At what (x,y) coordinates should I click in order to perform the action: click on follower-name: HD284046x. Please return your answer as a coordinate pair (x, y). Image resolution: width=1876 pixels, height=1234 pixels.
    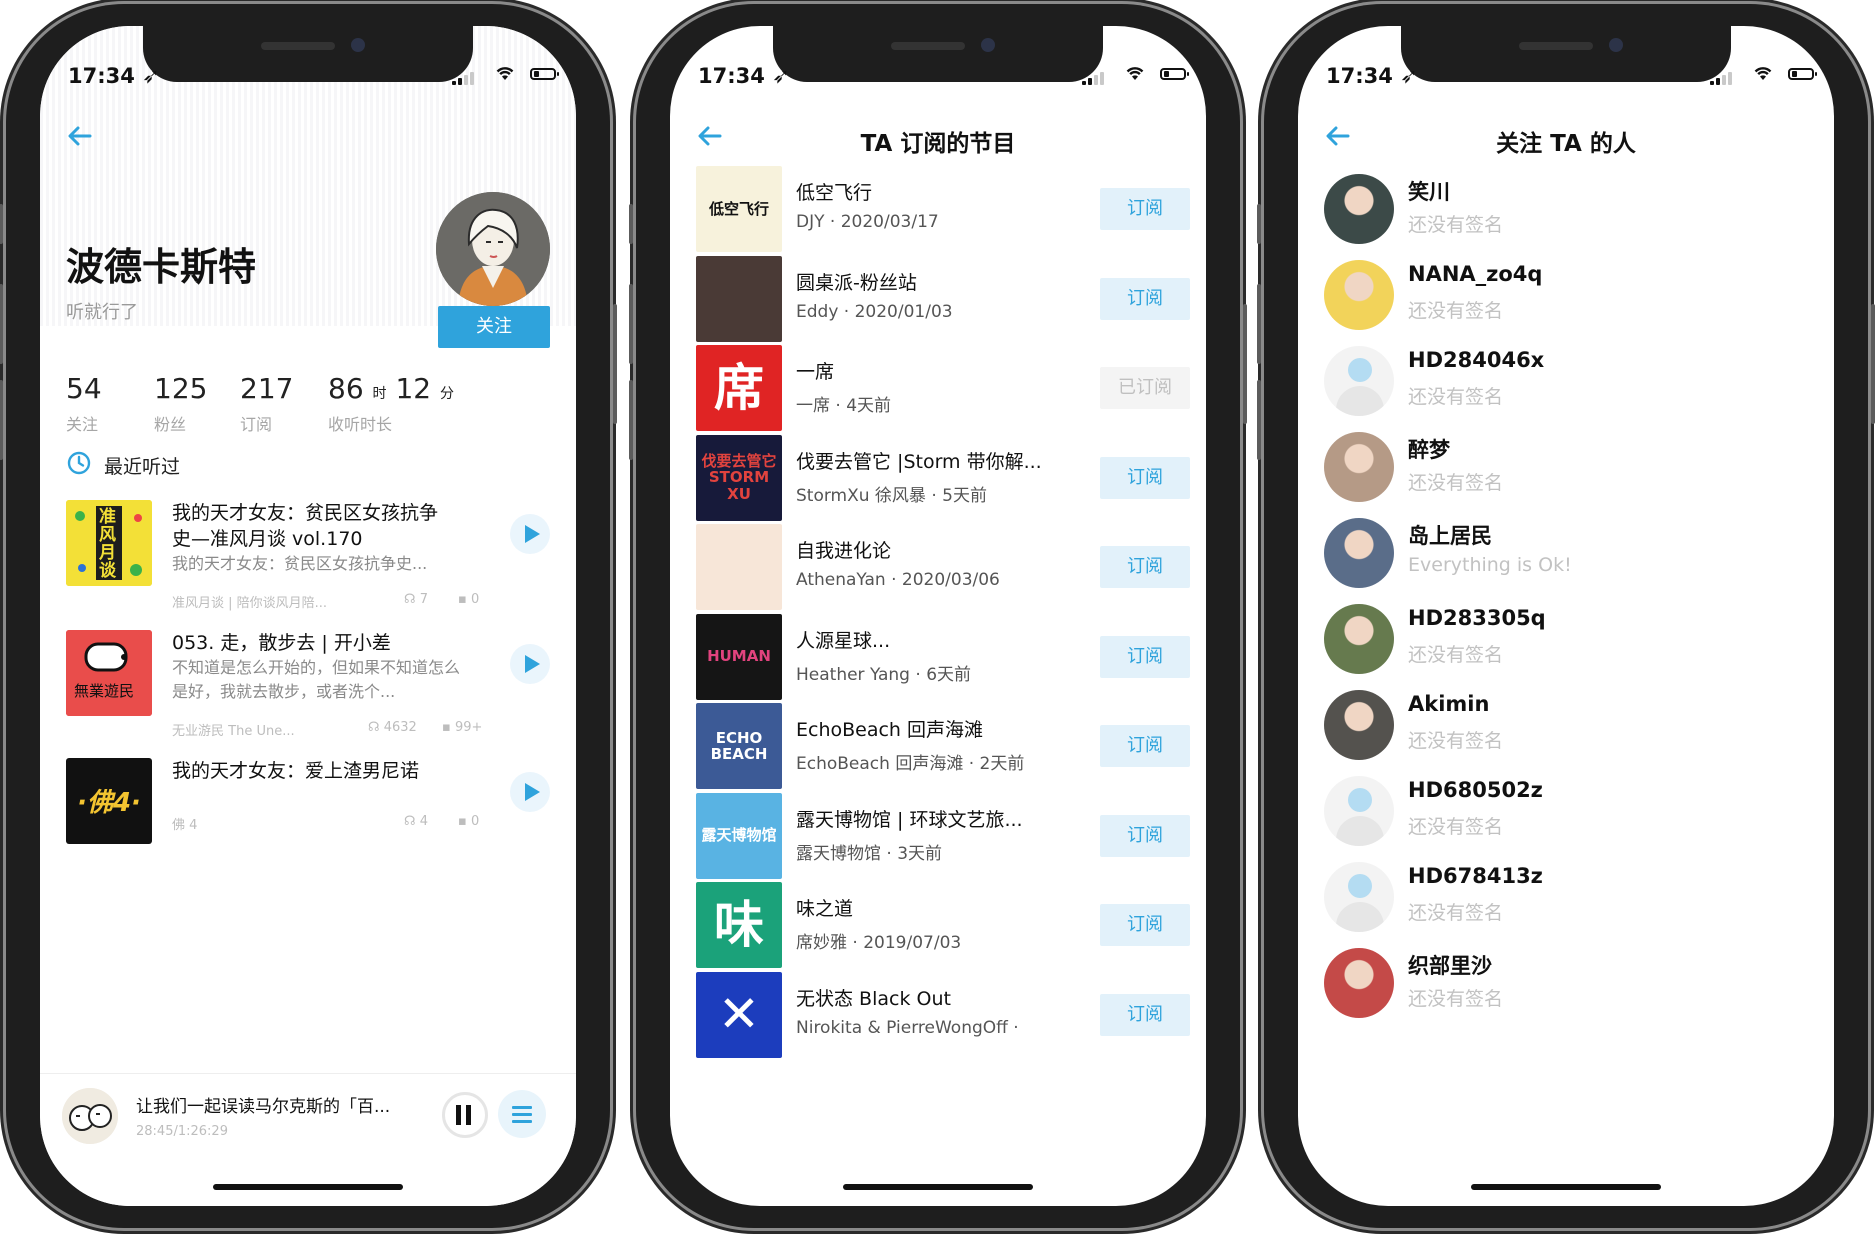
    Looking at the image, I should click on (1476, 360).